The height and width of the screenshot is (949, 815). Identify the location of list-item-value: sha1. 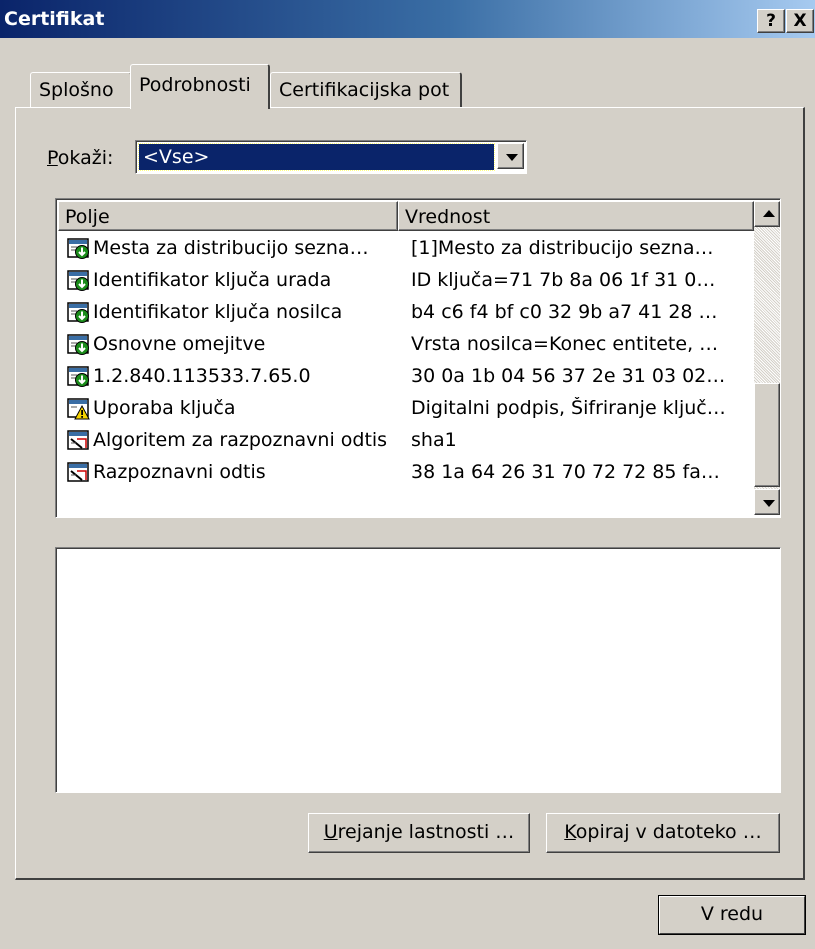
(434, 440).